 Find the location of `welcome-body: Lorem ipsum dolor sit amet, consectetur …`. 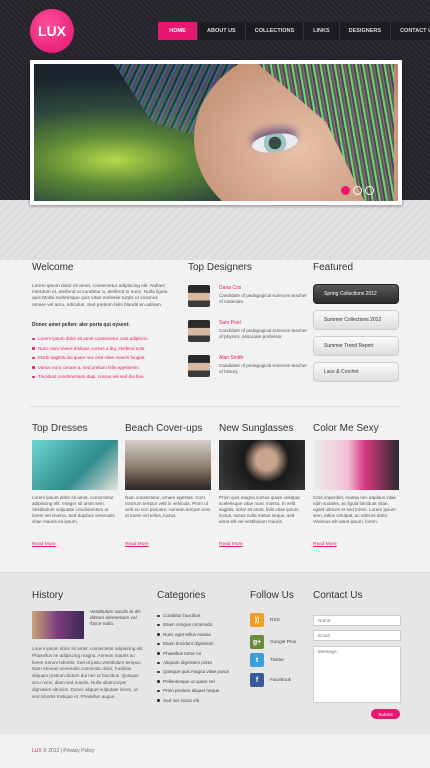

welcome-body: Lorem ipsum dolor sit amet, consectetur … is located at coordinates (100, 296).